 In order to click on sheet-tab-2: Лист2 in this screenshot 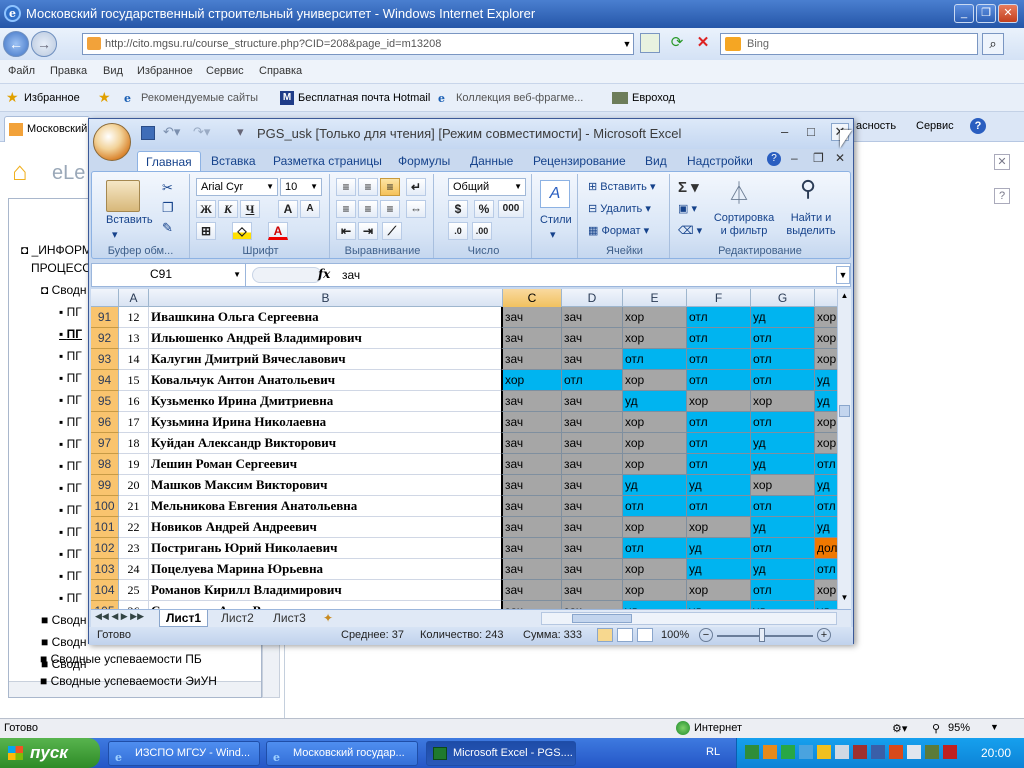, I will do `click(237, 618)`.